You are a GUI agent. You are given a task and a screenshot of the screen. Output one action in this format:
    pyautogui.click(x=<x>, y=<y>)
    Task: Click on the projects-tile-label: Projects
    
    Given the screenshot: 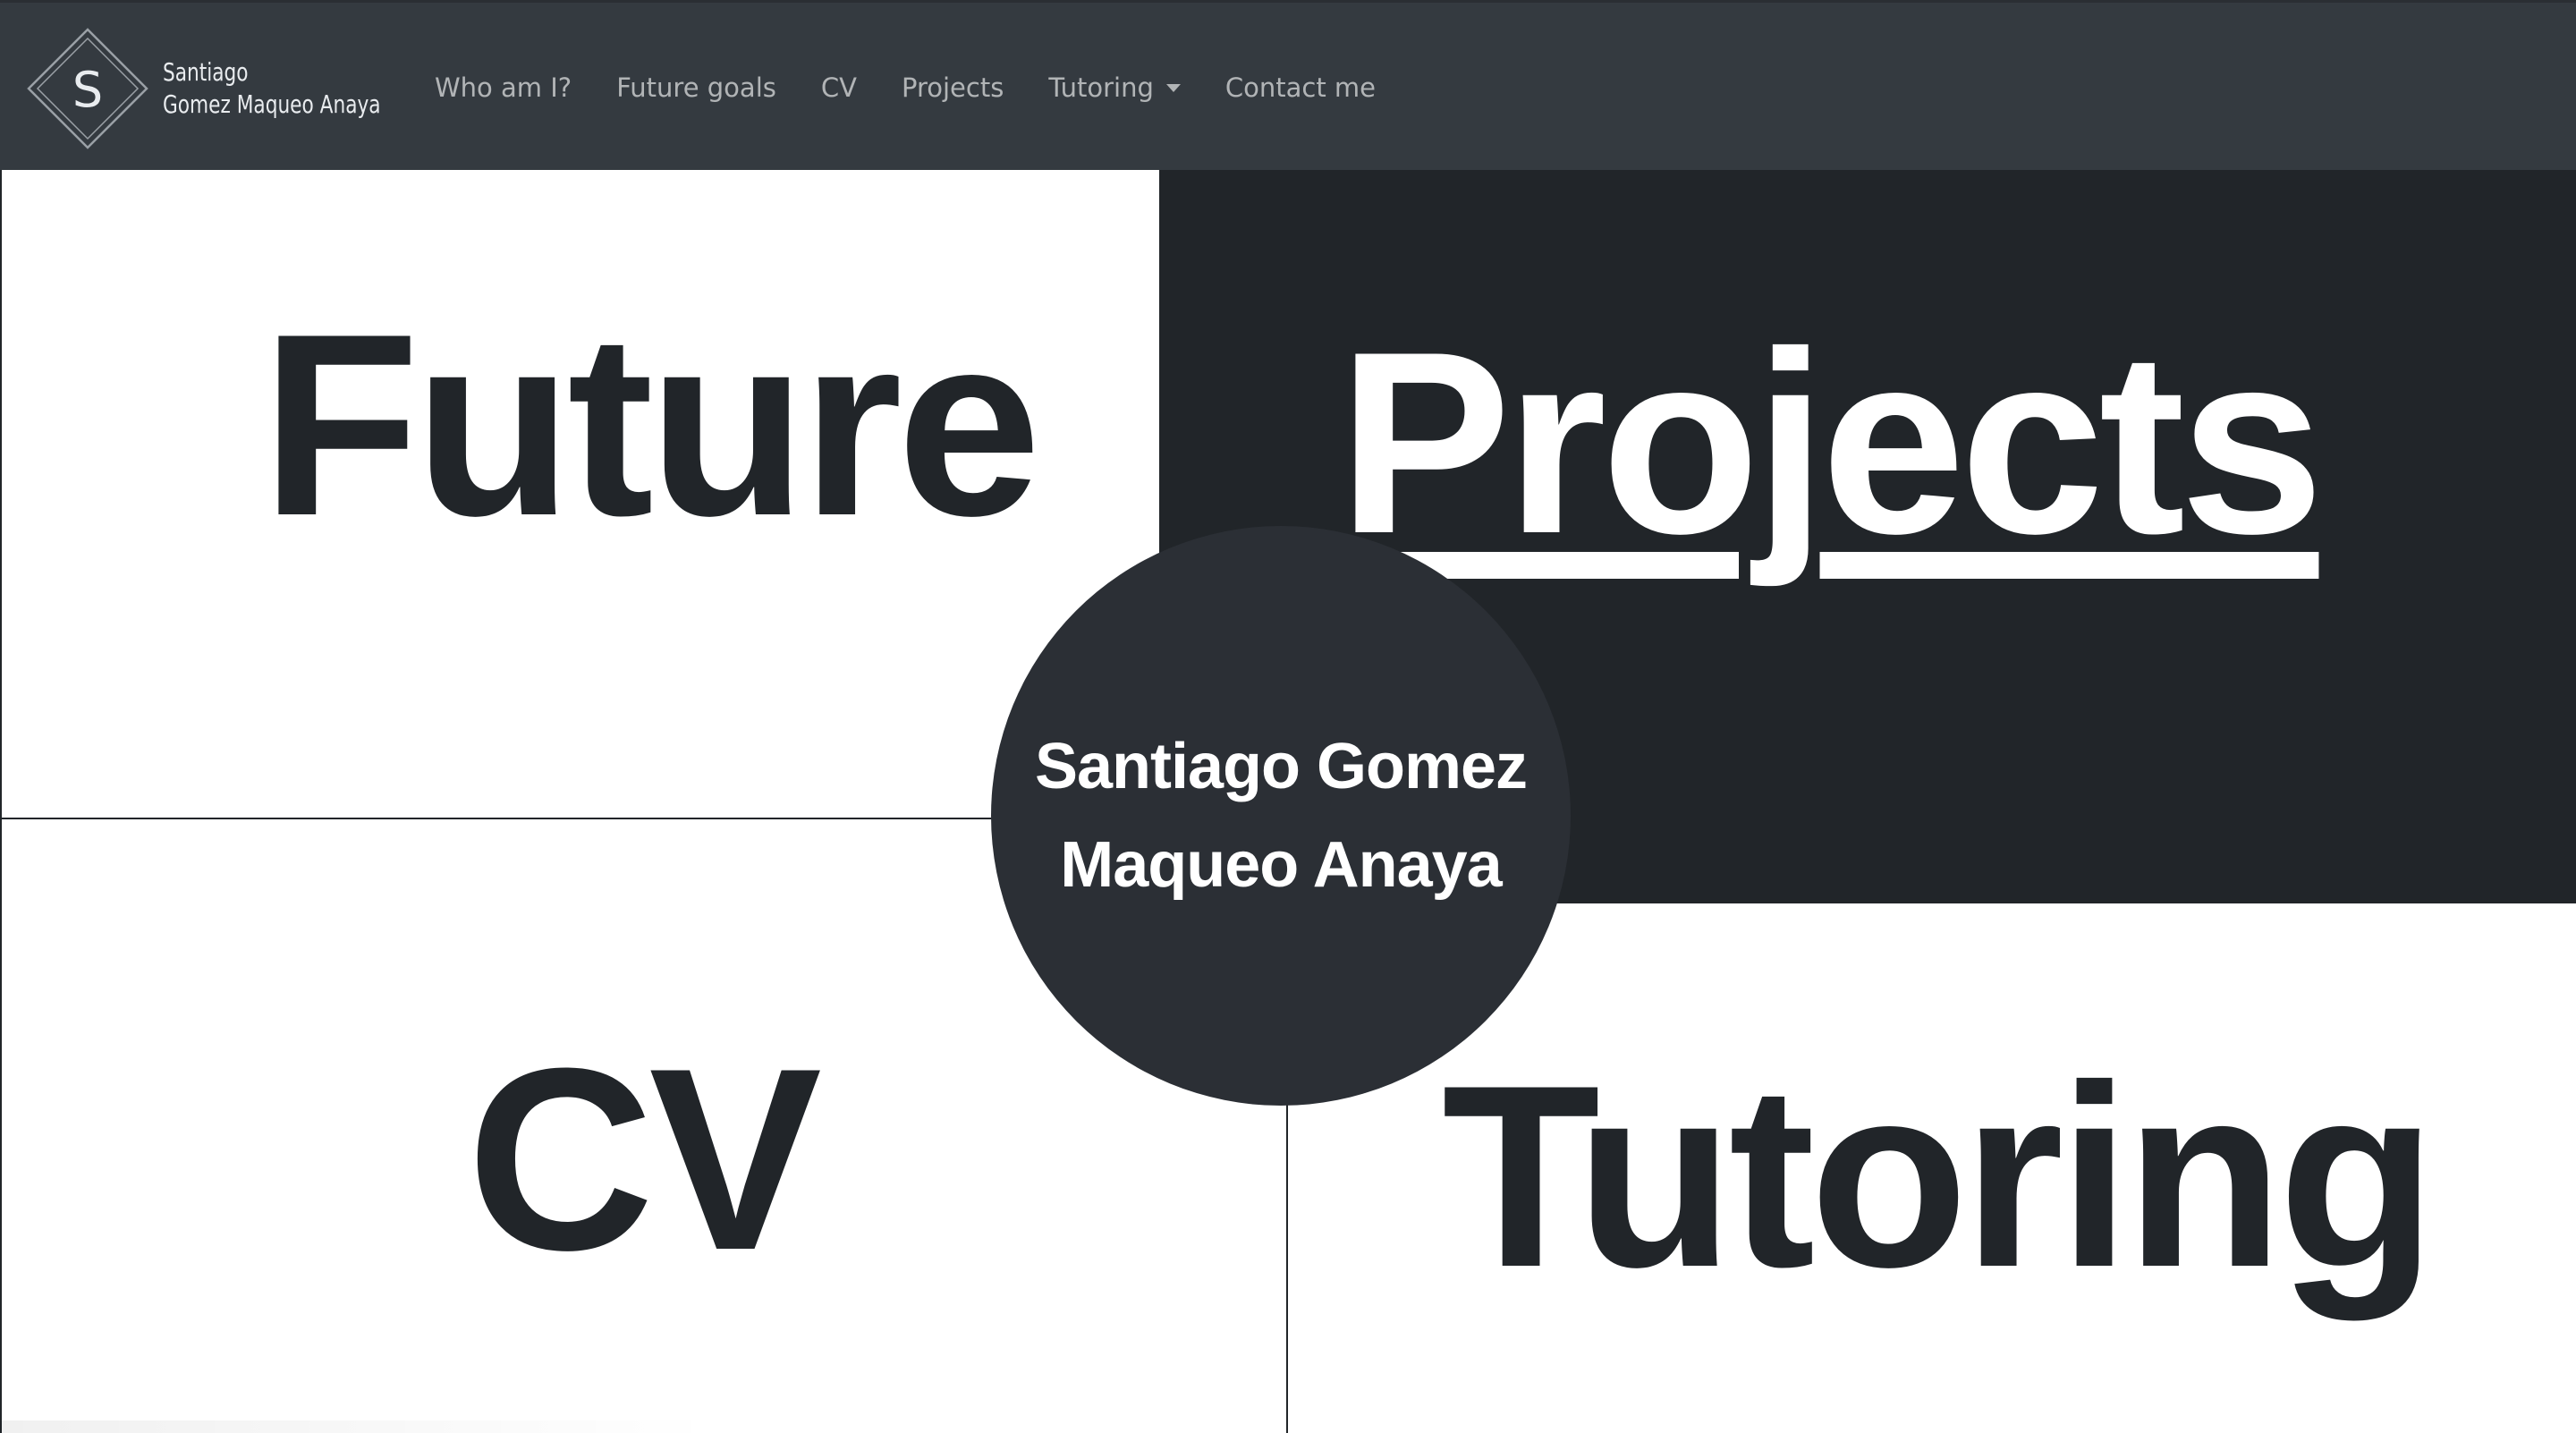 What is the action you would take?
    pyautogui.click(x=1831, y=443)
    